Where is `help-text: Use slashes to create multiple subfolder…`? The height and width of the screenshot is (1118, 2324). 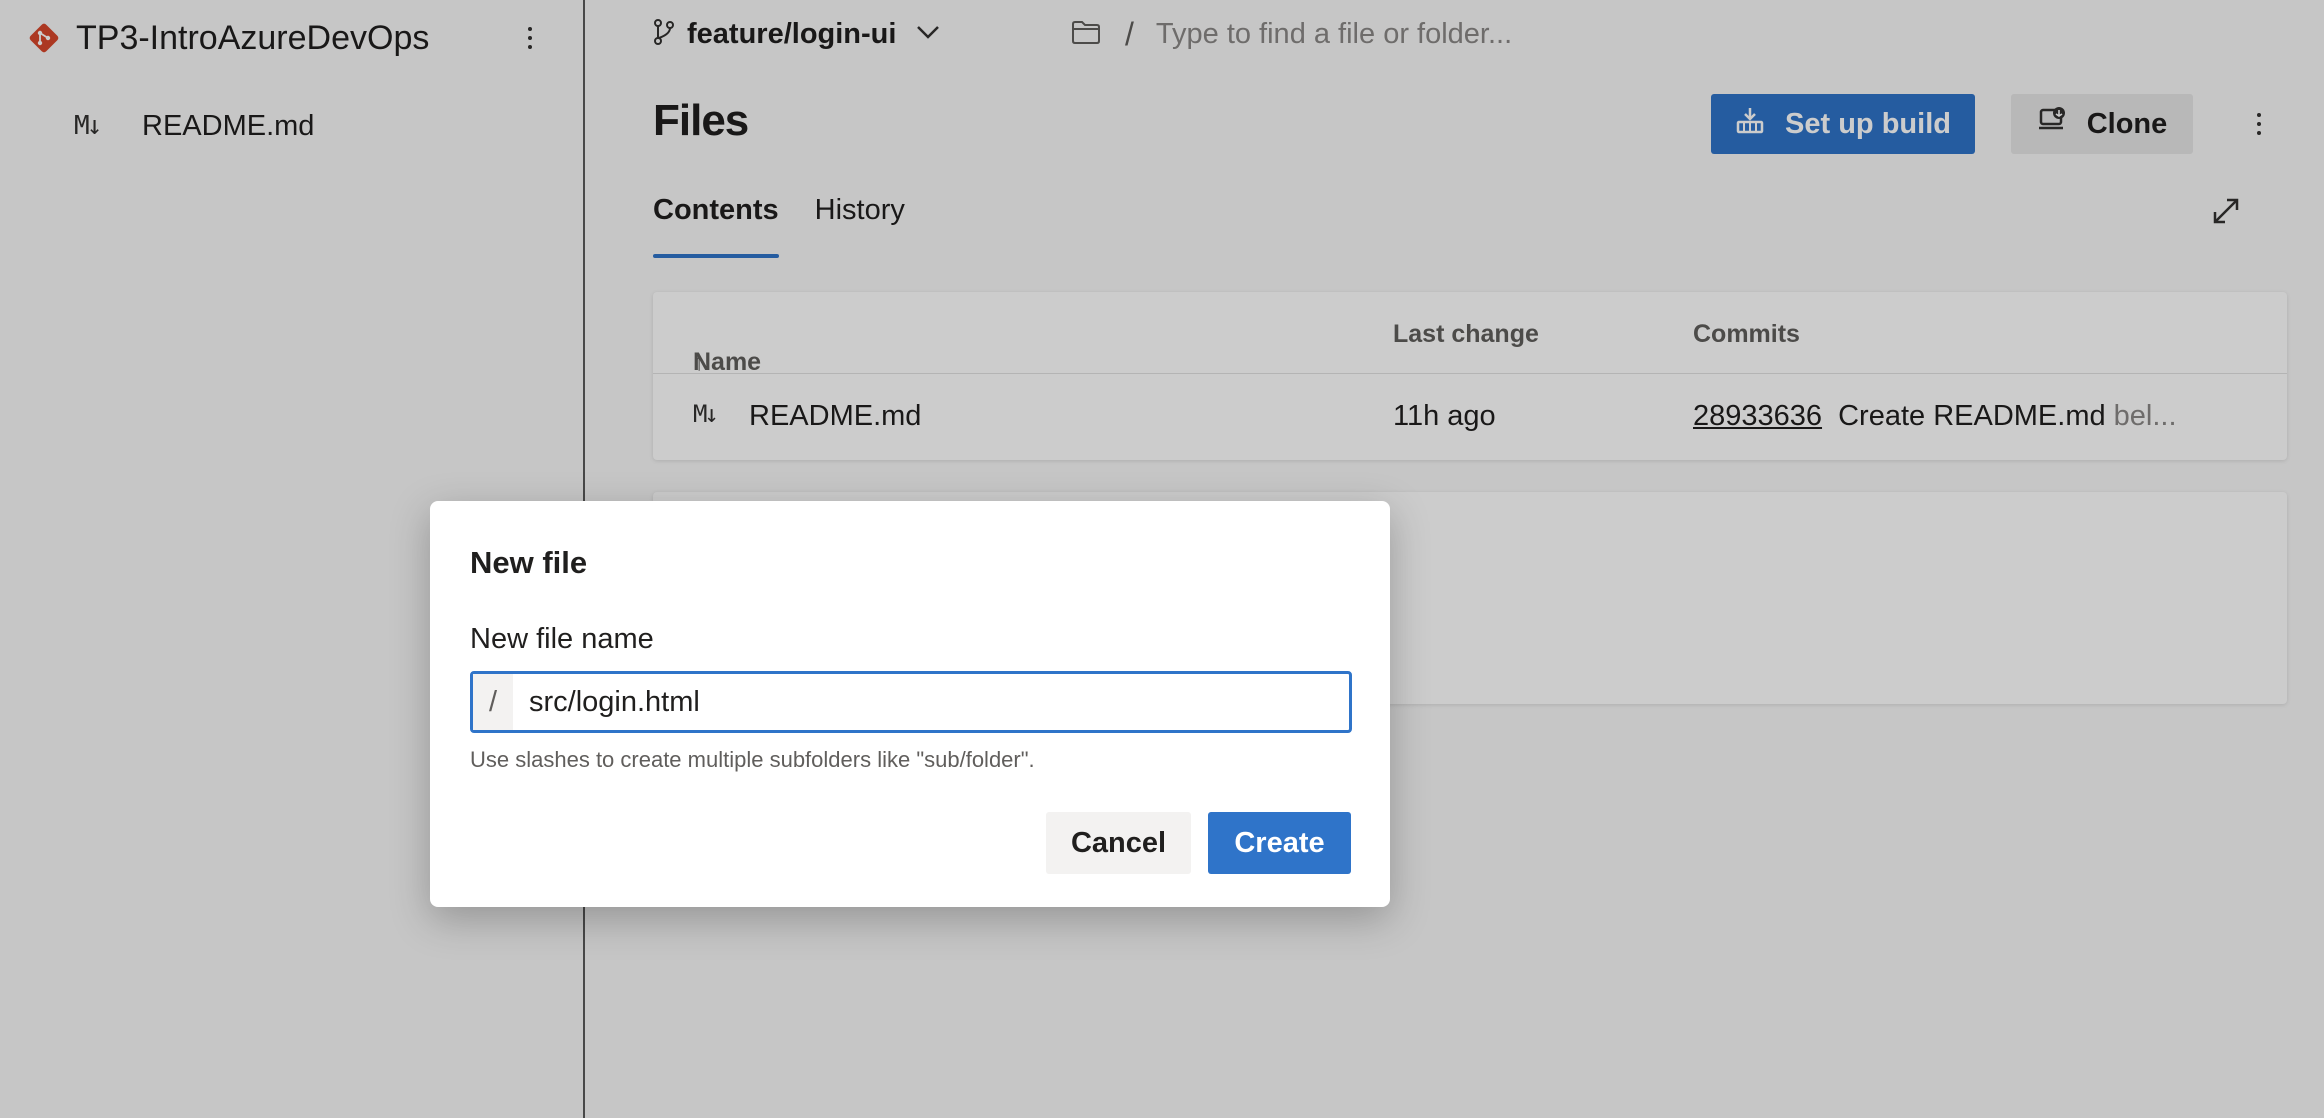 help-text: Use slashes to create multiple subfolder… is located at coordinates (752, 759).